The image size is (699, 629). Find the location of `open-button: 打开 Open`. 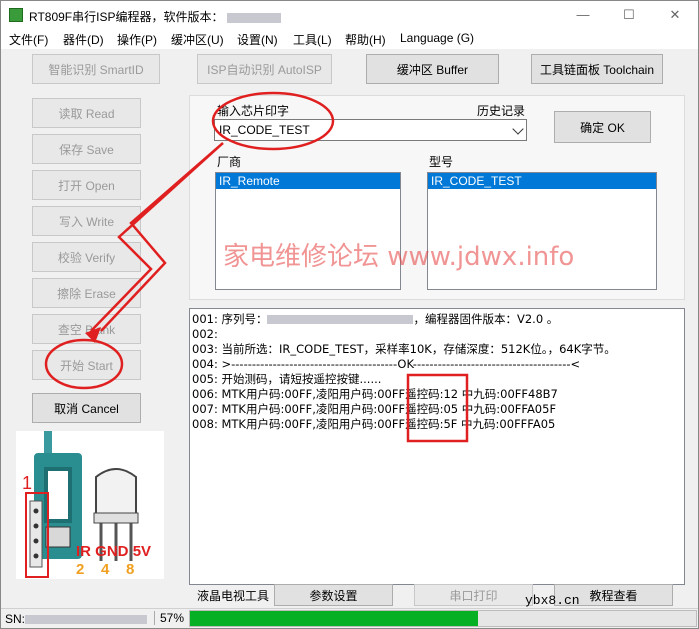

open-button: 打开 Open is located at coordinates (86, 185).